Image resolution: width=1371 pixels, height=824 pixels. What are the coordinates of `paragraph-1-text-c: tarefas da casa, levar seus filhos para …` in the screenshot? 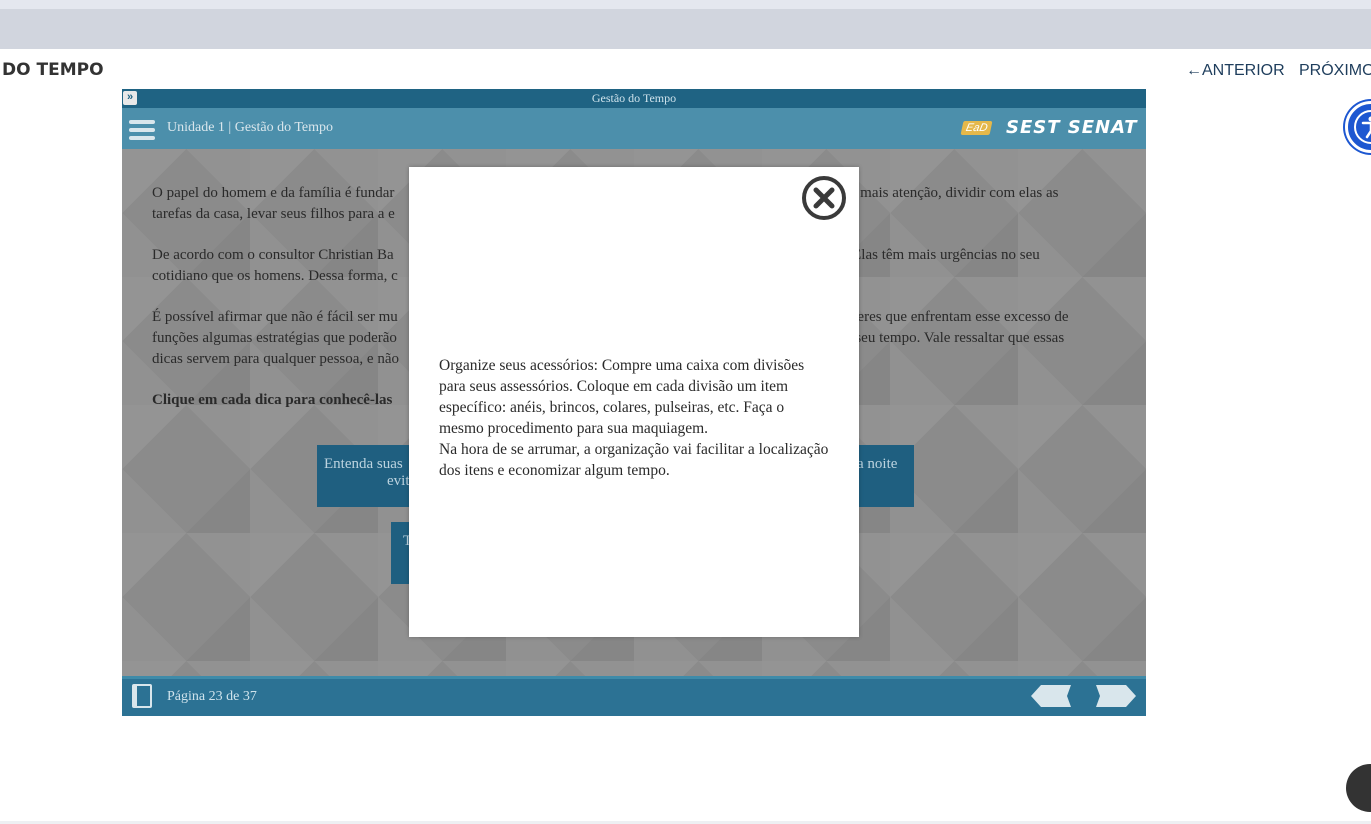 It's located at (273, 214).